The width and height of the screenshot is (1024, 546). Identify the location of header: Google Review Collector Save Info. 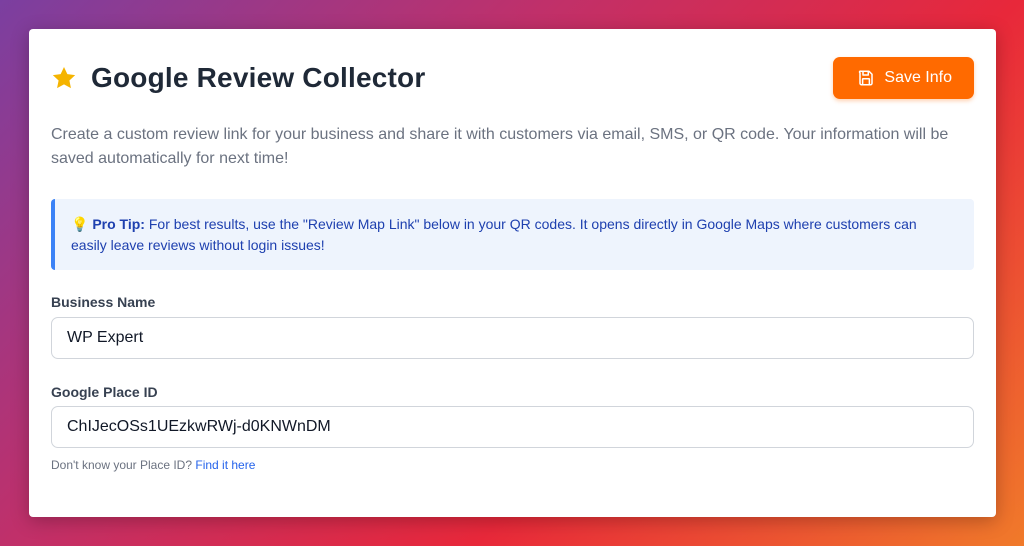
(512, 78).